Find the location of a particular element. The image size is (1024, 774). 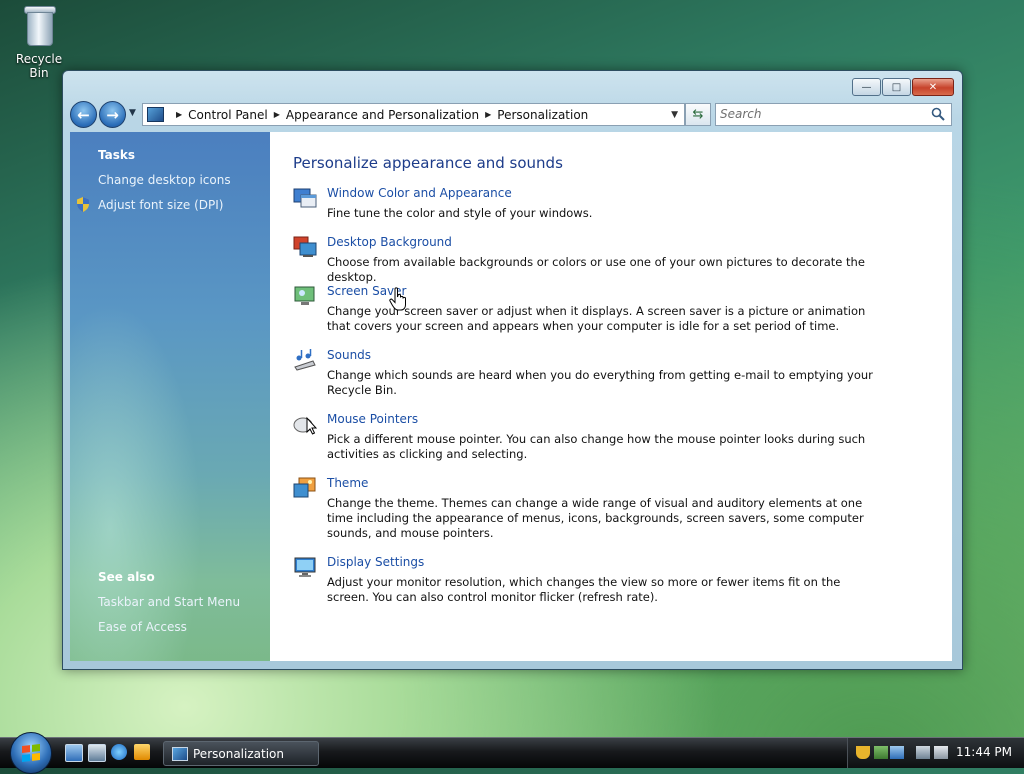

sidebar-icon is located at coordinates (897, 752).